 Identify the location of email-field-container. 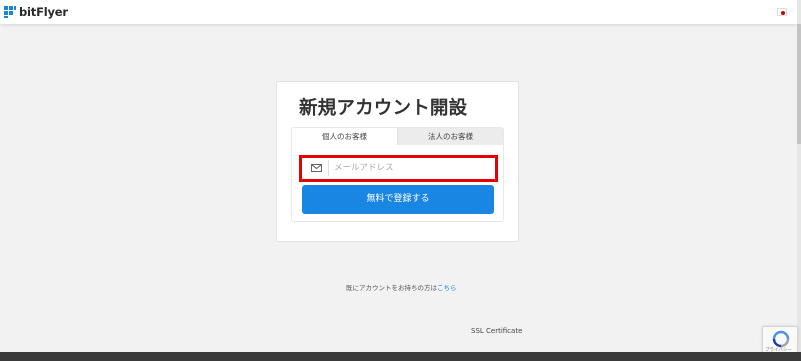
(398, 168).